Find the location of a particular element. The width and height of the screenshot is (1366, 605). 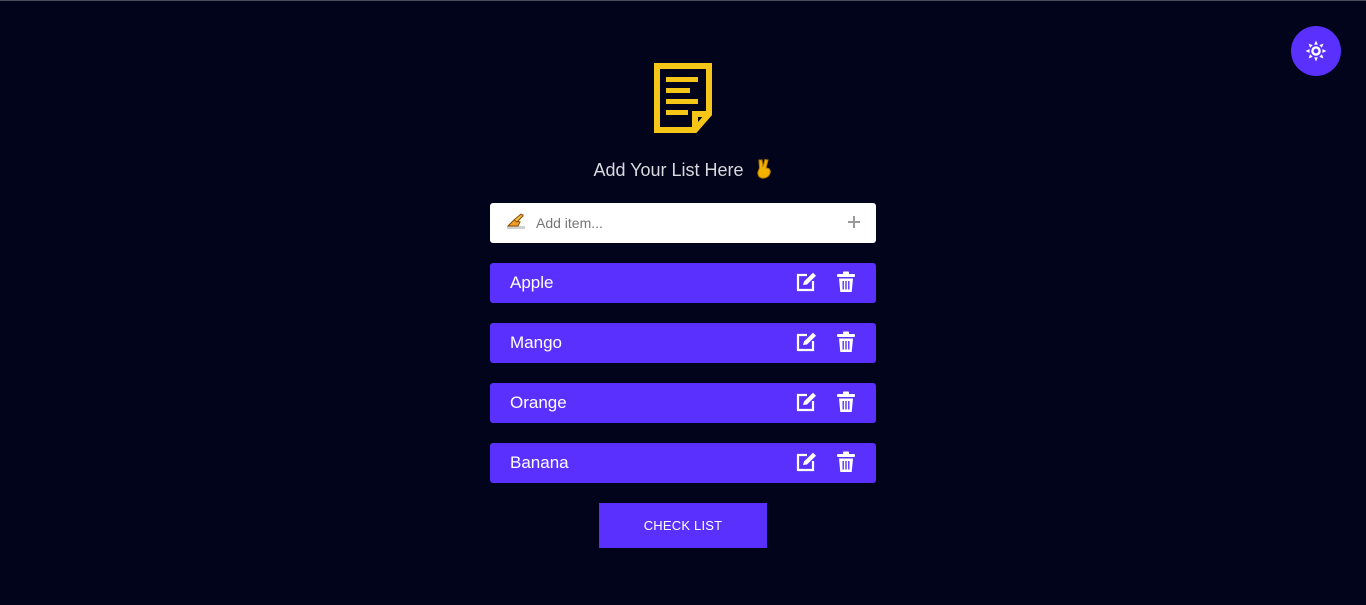

list-item: Apple is located at coordinates (683, 283).